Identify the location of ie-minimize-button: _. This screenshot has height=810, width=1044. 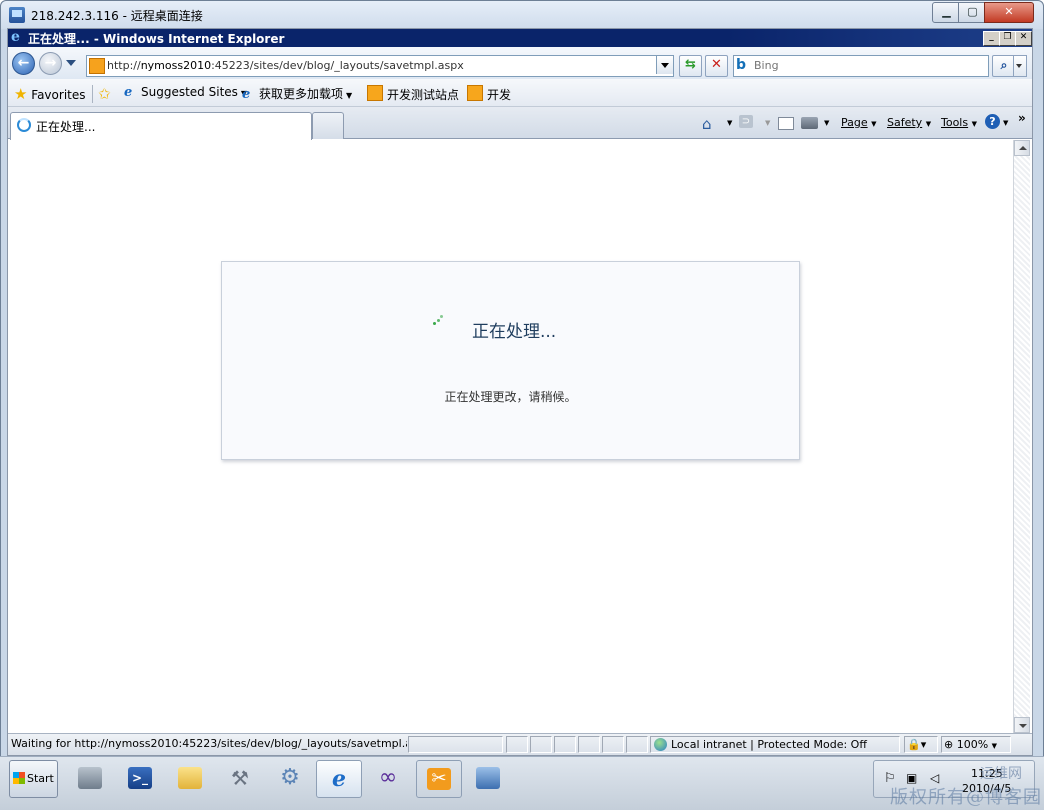
(991, 38).